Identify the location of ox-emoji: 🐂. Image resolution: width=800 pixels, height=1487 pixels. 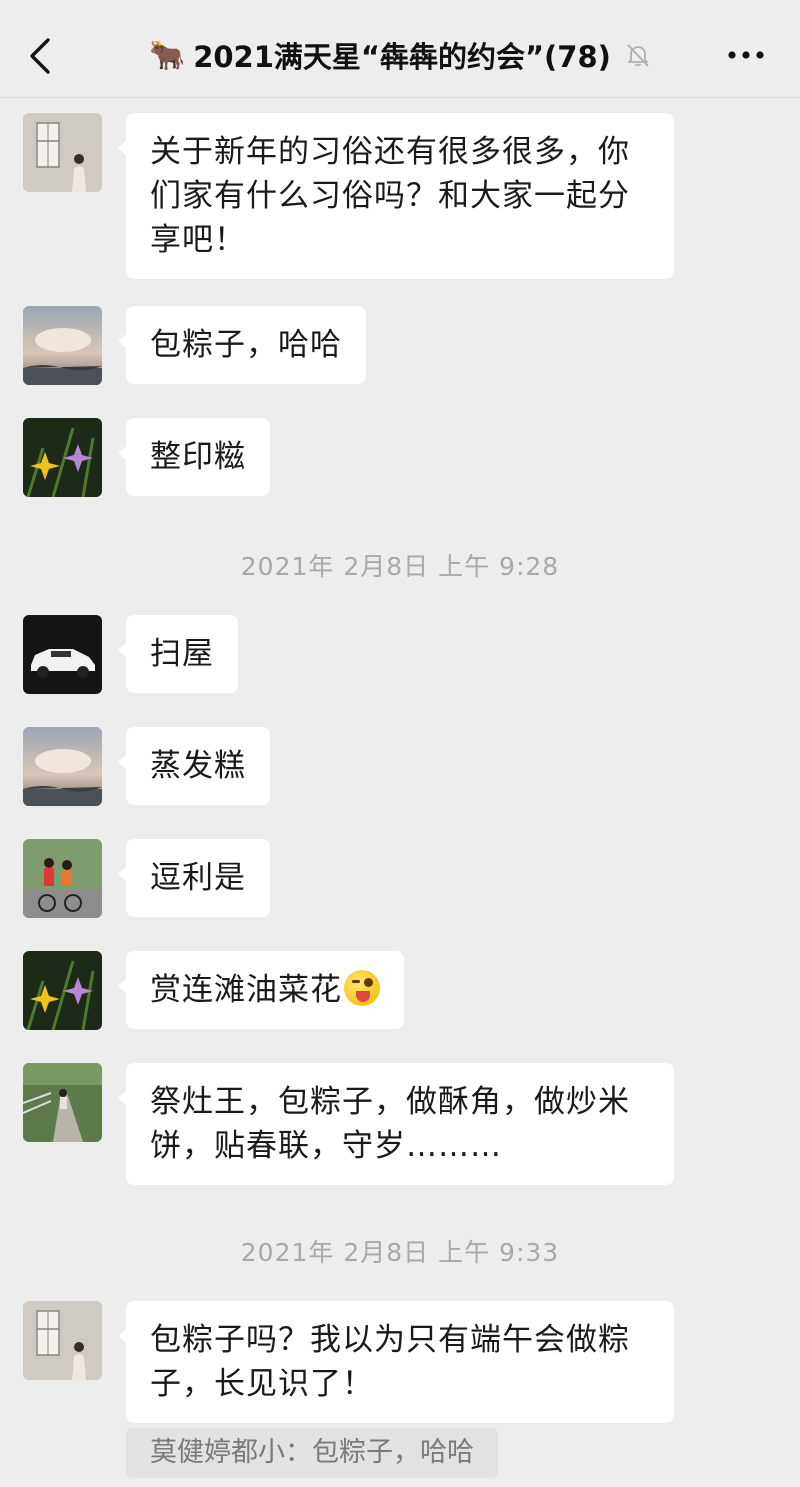
(167, 54).